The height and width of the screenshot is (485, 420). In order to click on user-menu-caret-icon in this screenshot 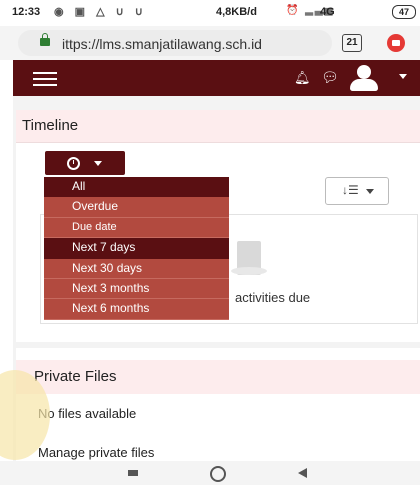, I will do `click(403, 76)`.